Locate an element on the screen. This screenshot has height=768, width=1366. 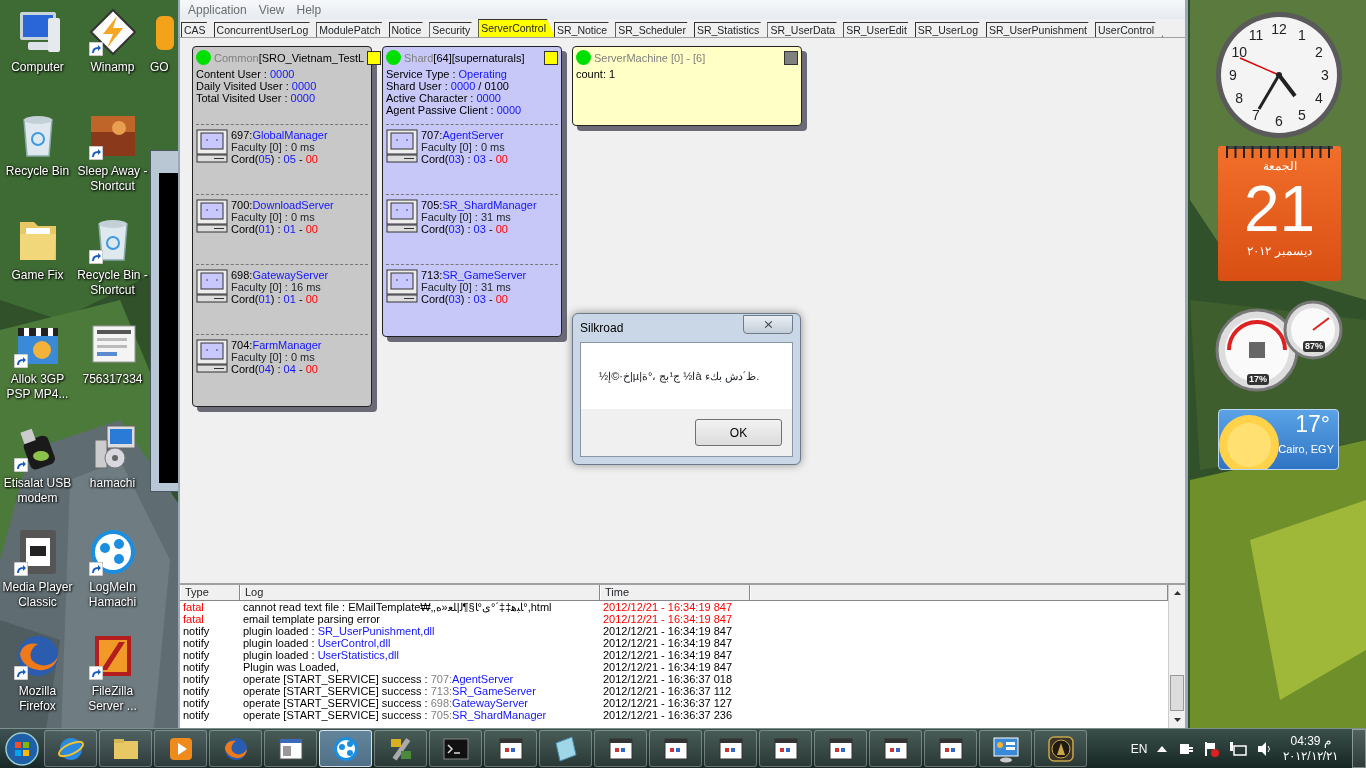
cord-line: Cord(05) : 05 - 00 is located at coordinates (275, 159).